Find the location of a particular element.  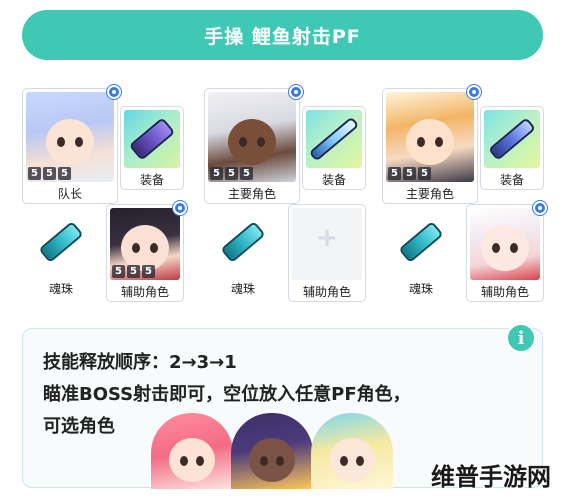

empty-slot: + is located at coordinates (327, 244).